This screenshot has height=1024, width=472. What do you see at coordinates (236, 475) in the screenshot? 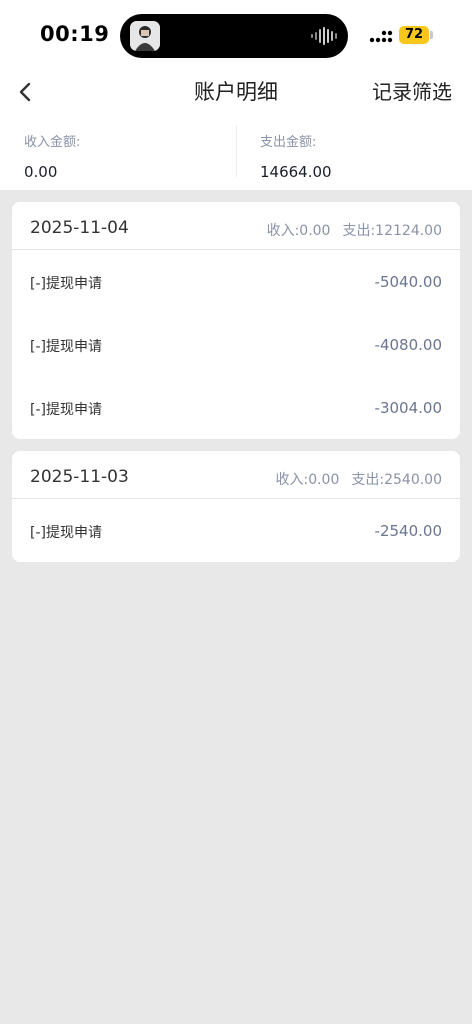
I see `day-header: 2025-11-03 收入:0.00 支出:2540.00` at bounding box center [236, 475].